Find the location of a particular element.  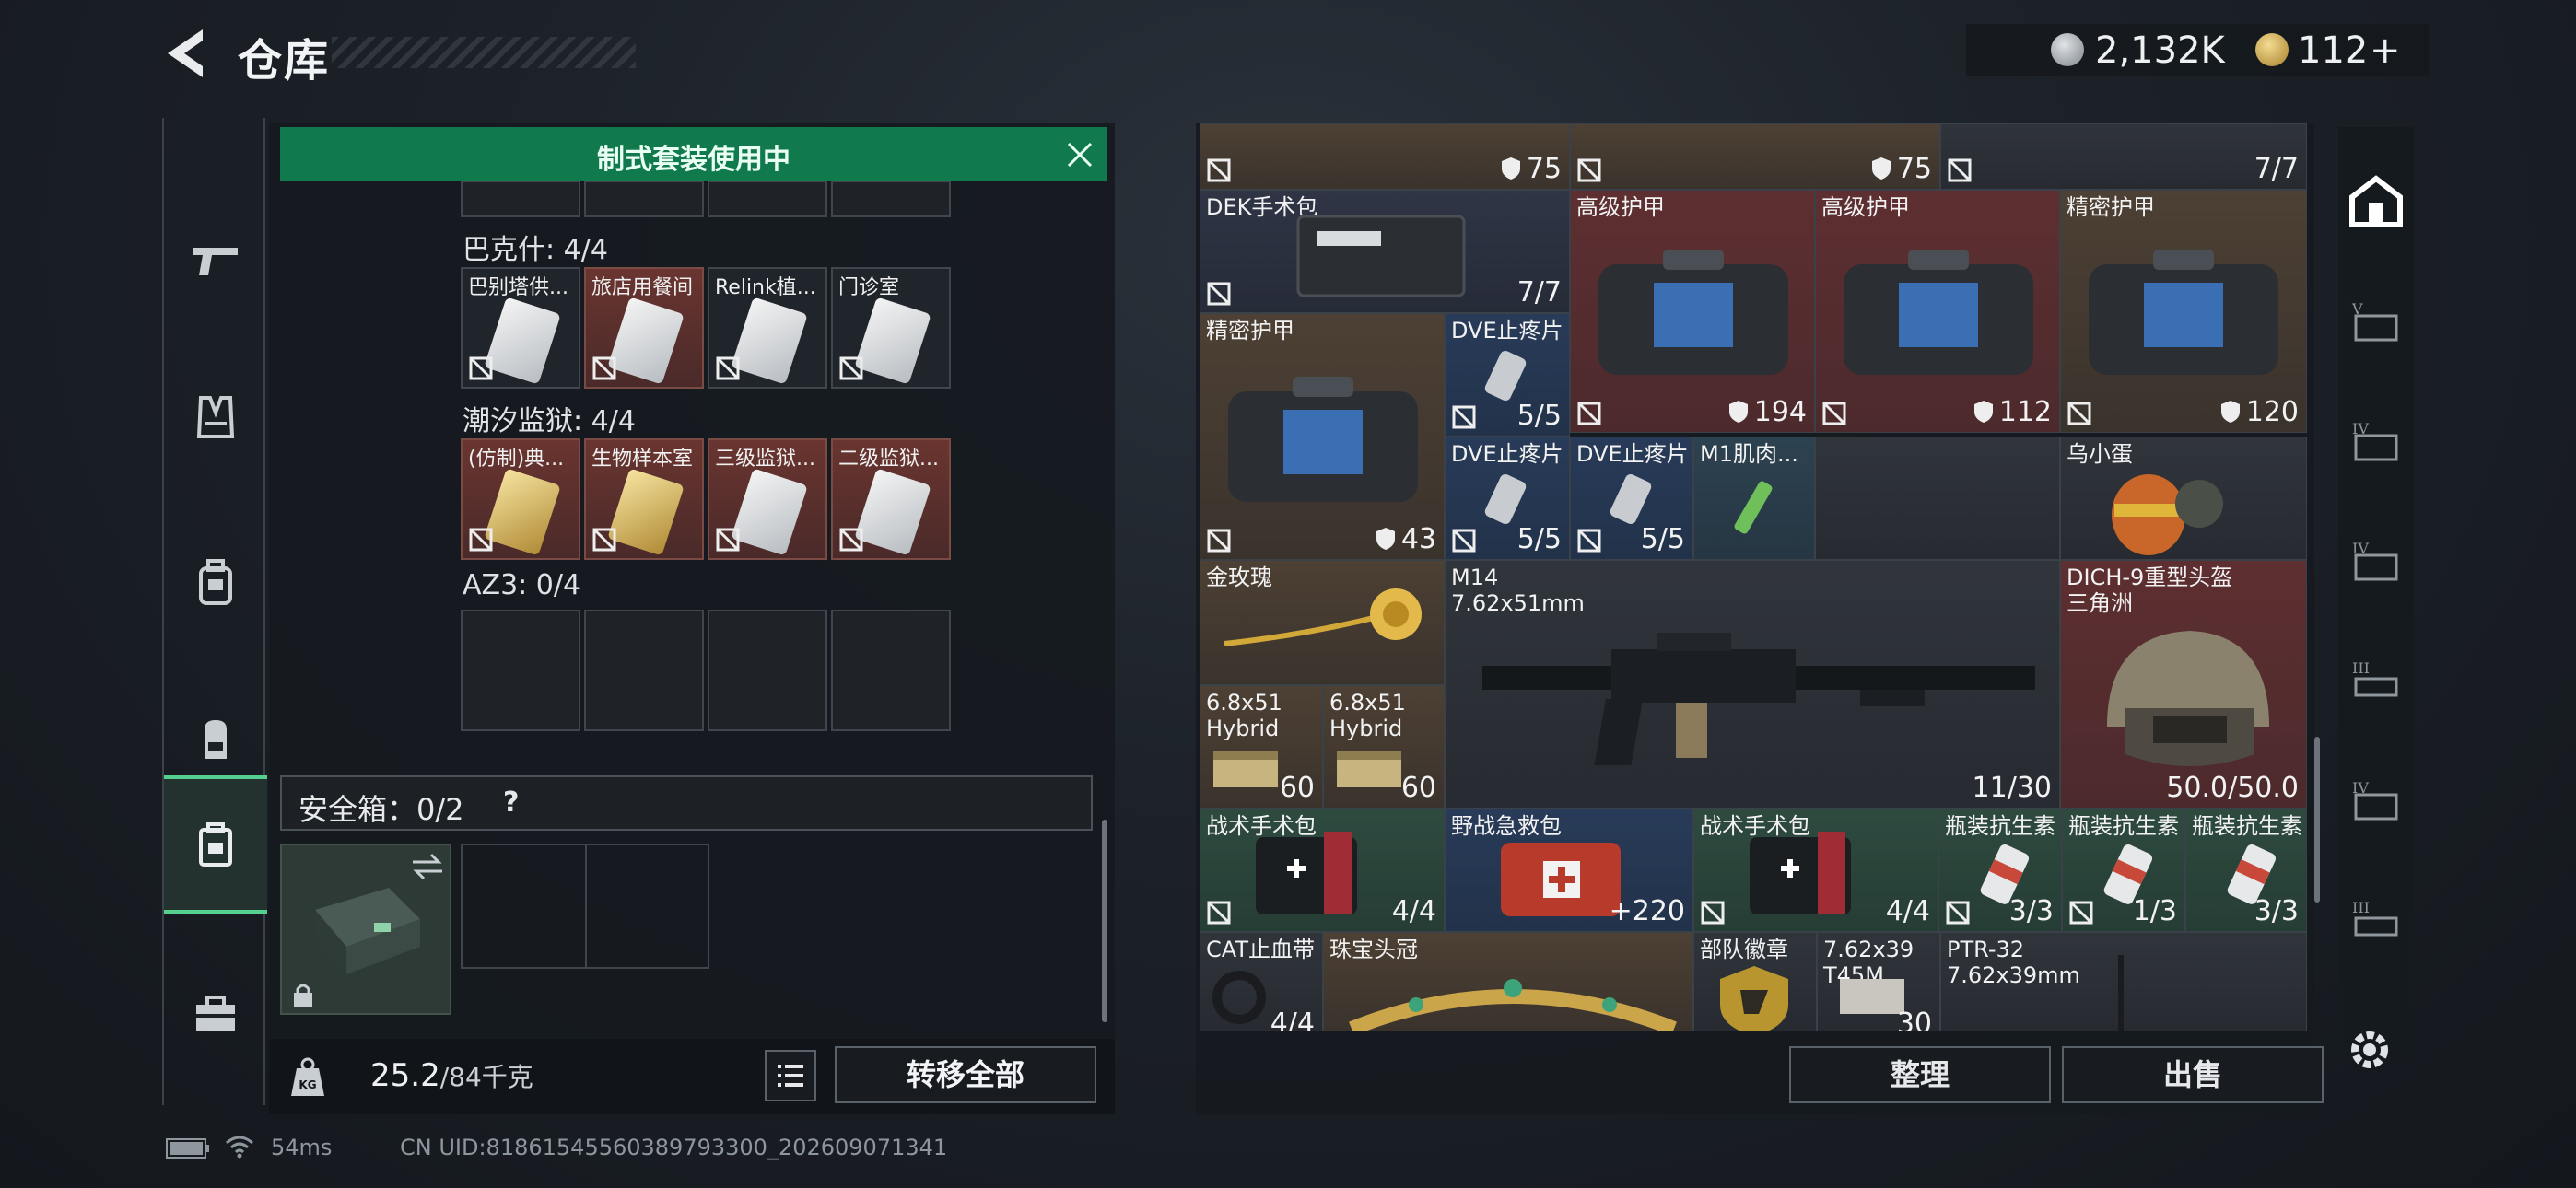

sell-button: 出售 is located at coordinates (2193, 1074).